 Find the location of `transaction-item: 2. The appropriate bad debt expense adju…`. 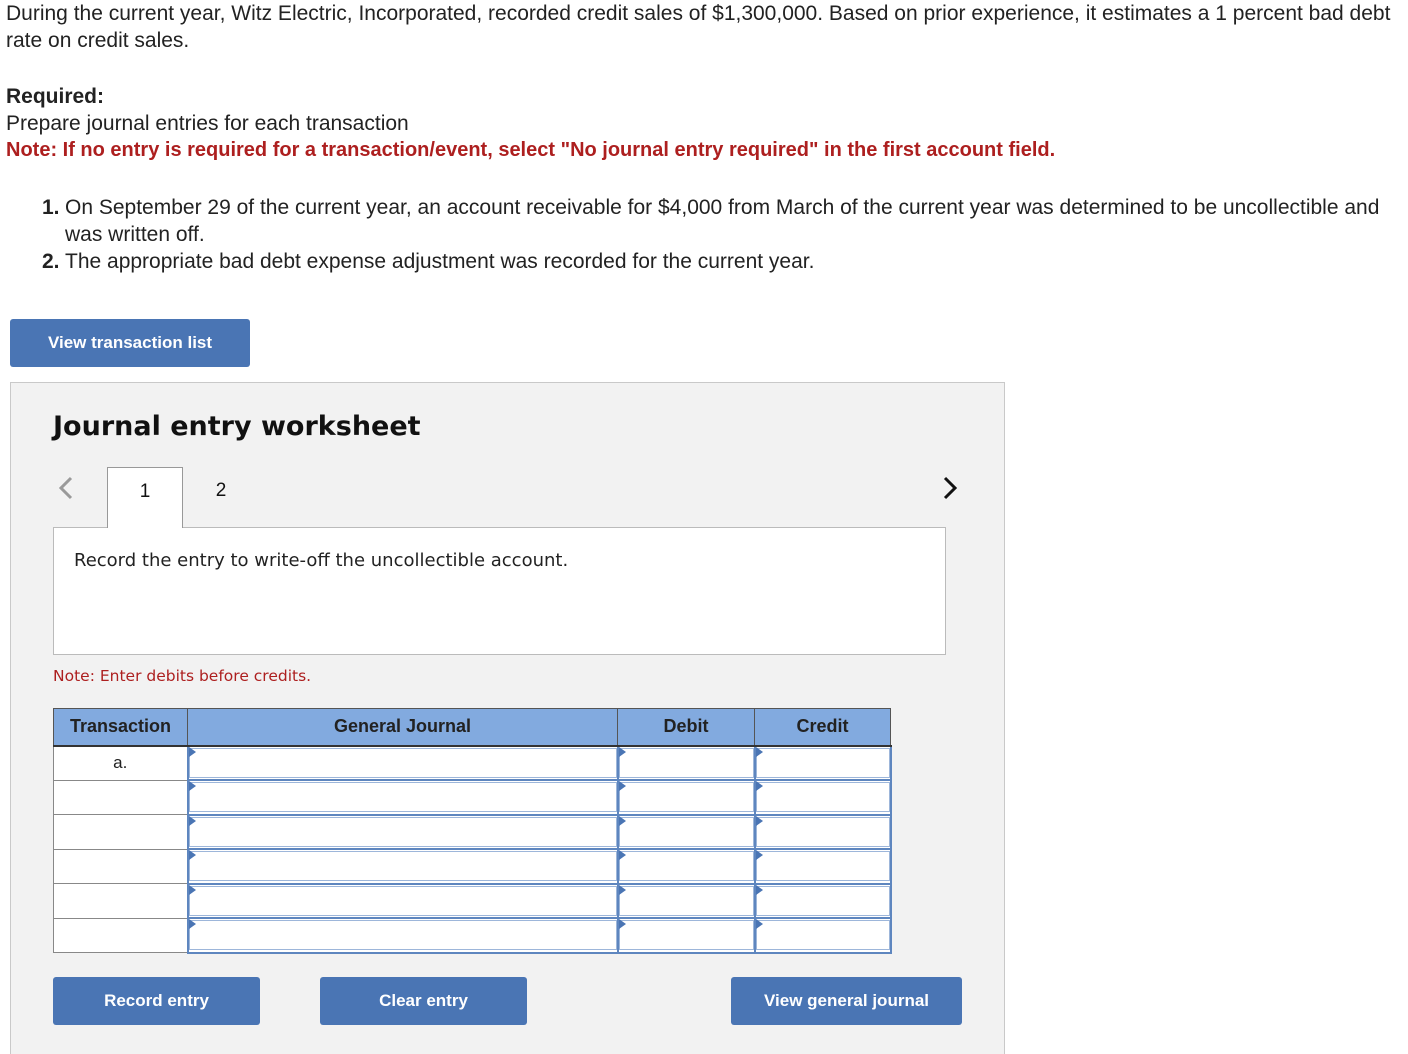

transaction-item: 2. The appropriate bad debt expense adju… is located at coordinates (715, 261).